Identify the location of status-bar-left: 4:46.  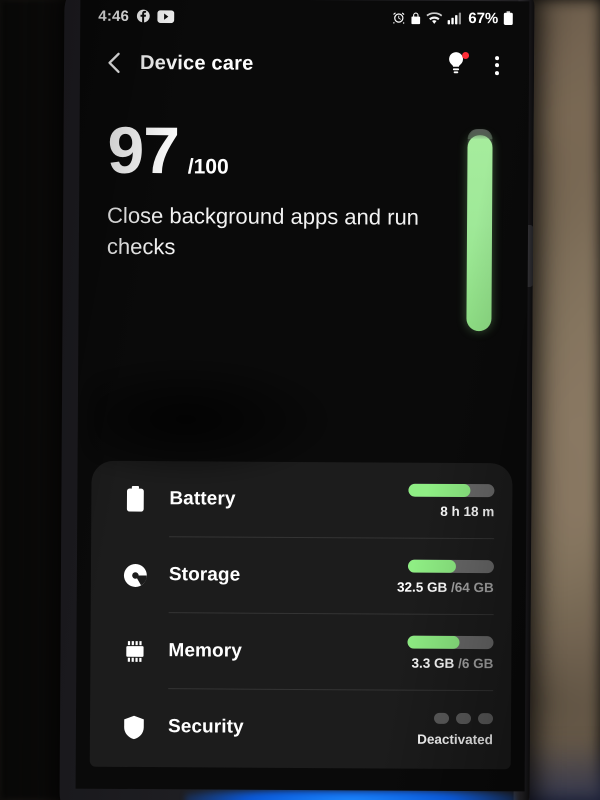
(136, 16).